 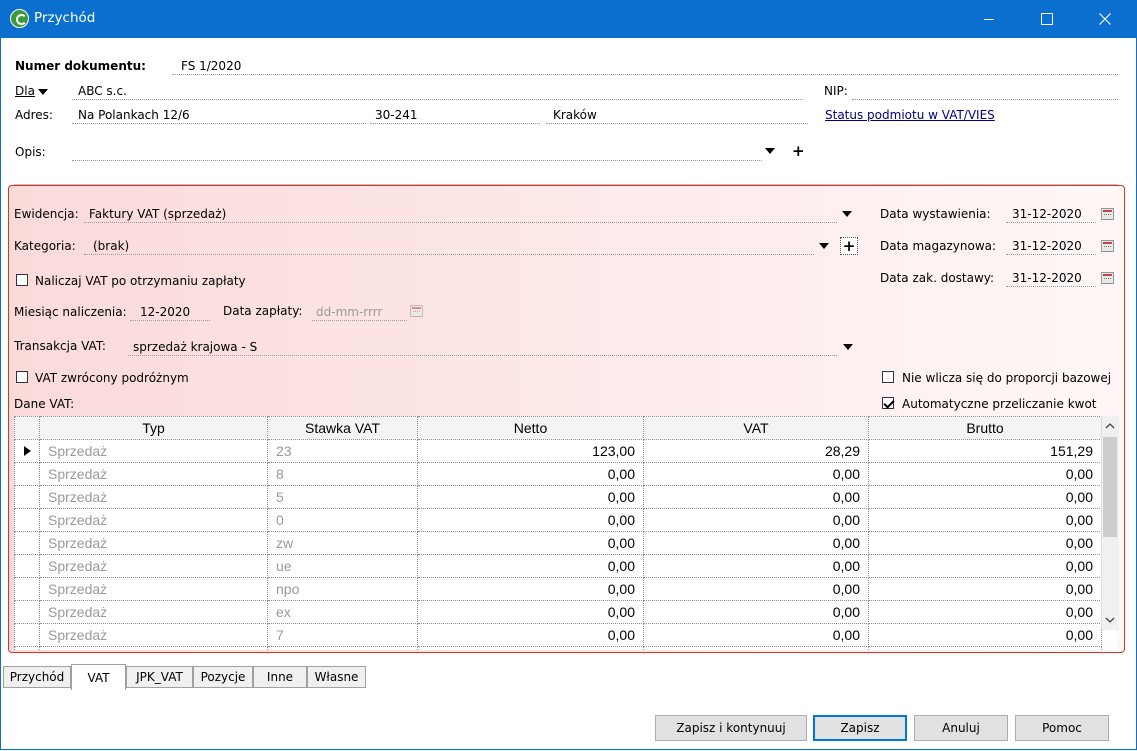 I want to click on cell-stawka: npo, so click(x=342, y=589).